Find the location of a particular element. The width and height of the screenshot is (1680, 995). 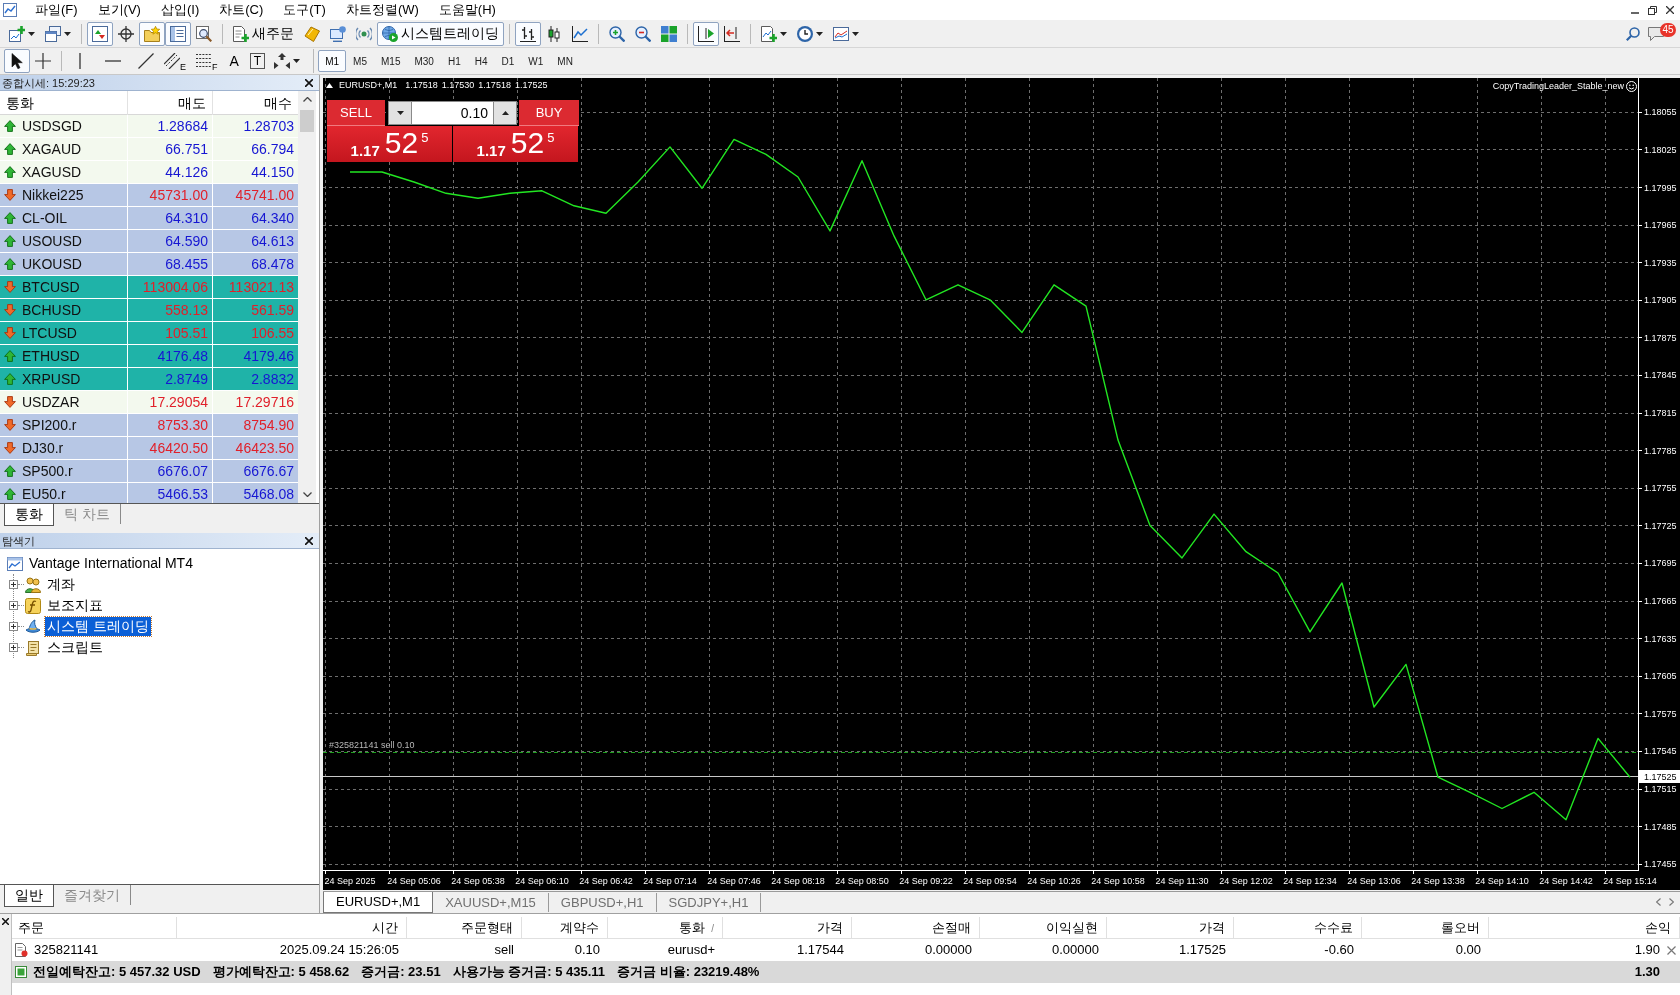

column-header: 주문 is located at coordinates (94, 928).